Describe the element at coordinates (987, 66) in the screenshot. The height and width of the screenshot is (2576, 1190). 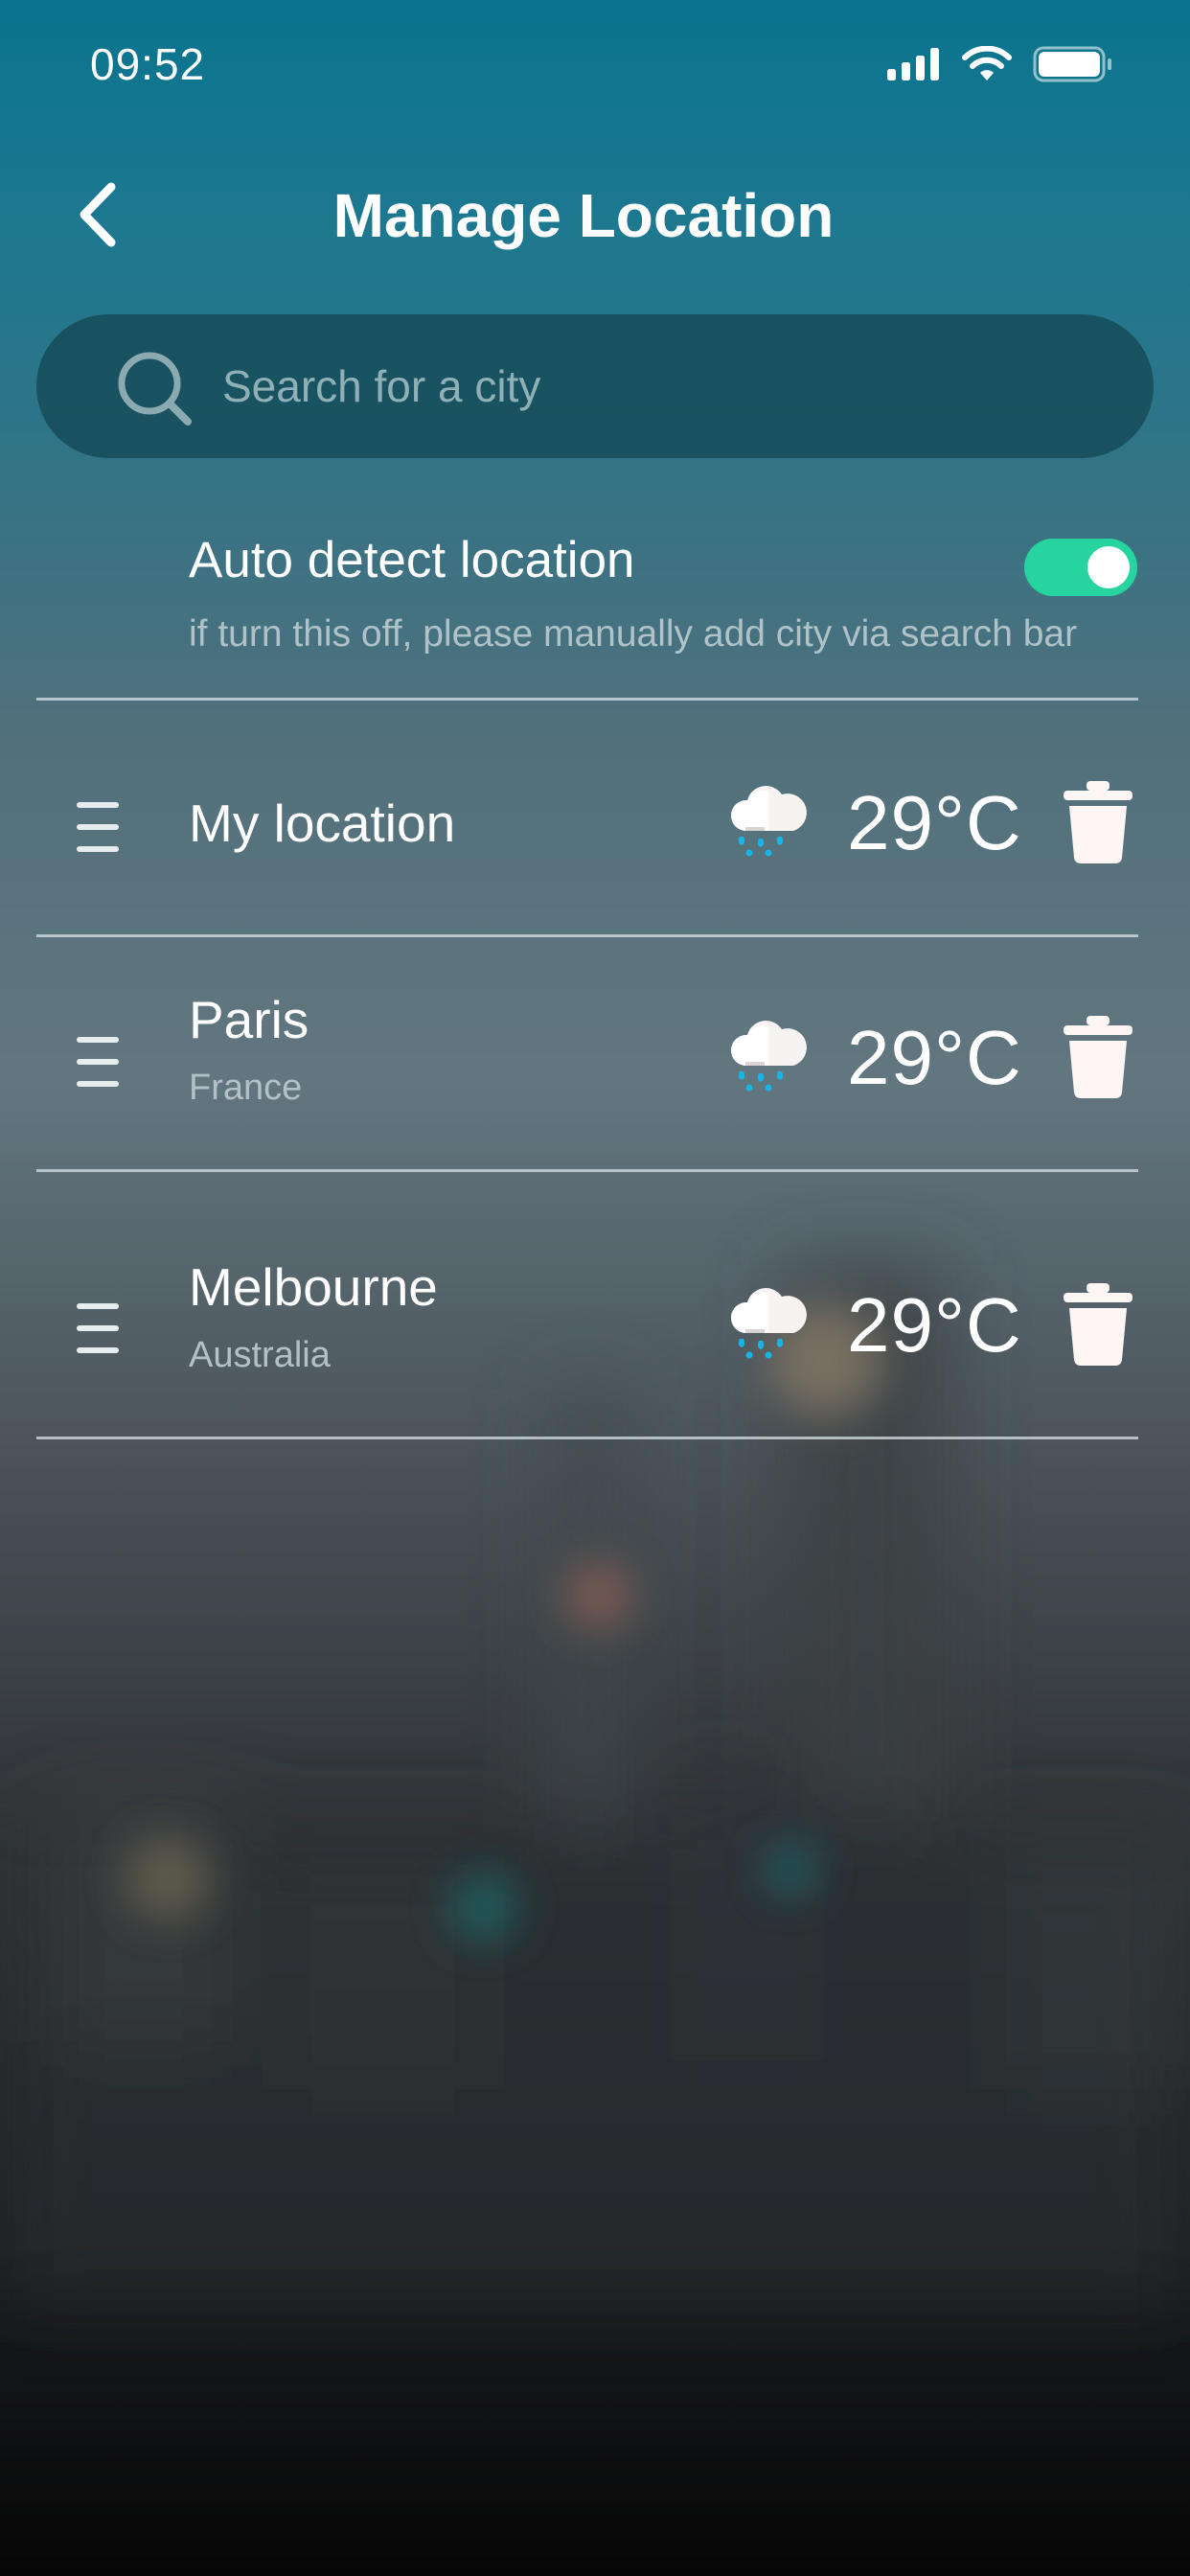
I see `wifi-icon` at that location.